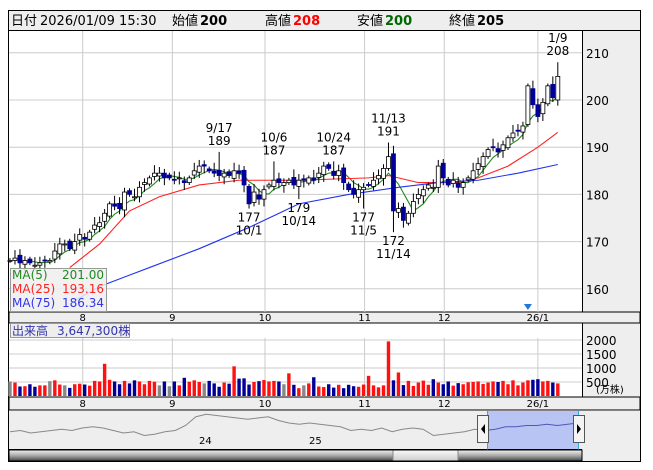  Describe the element at coordinates (601, 369) in the screenshot. I see `volume-tick-label: 1000` at that location.